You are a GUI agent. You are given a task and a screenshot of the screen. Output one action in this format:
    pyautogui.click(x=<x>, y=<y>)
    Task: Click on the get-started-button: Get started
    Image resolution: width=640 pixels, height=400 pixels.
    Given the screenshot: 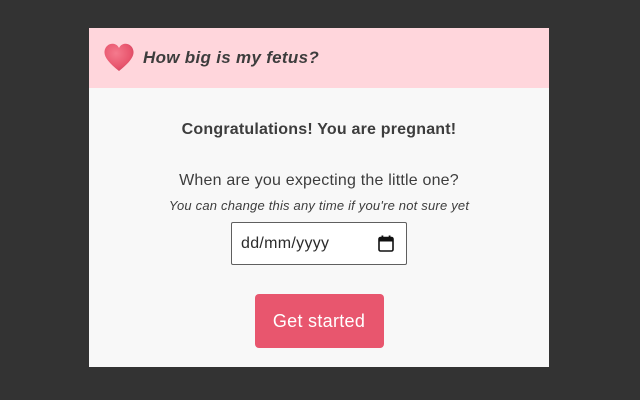 What is the action you would take?
    pyautogui.click(x=319, y=321)
    